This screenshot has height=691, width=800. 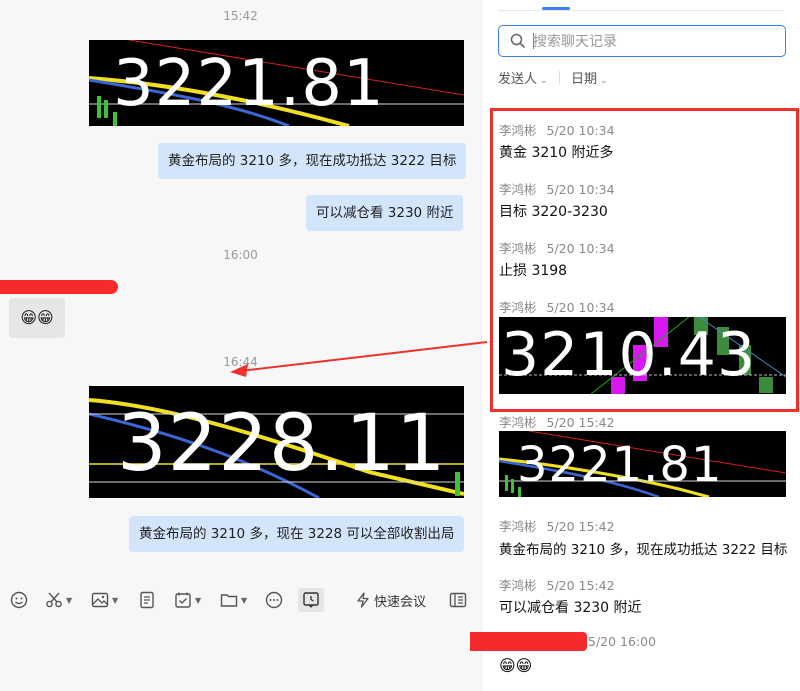 What do you see at coordinates (385, 213) in the screenshot?
I see `message-bubble: 可以减仓看 3230 附近` at bounding box center [385, 213].